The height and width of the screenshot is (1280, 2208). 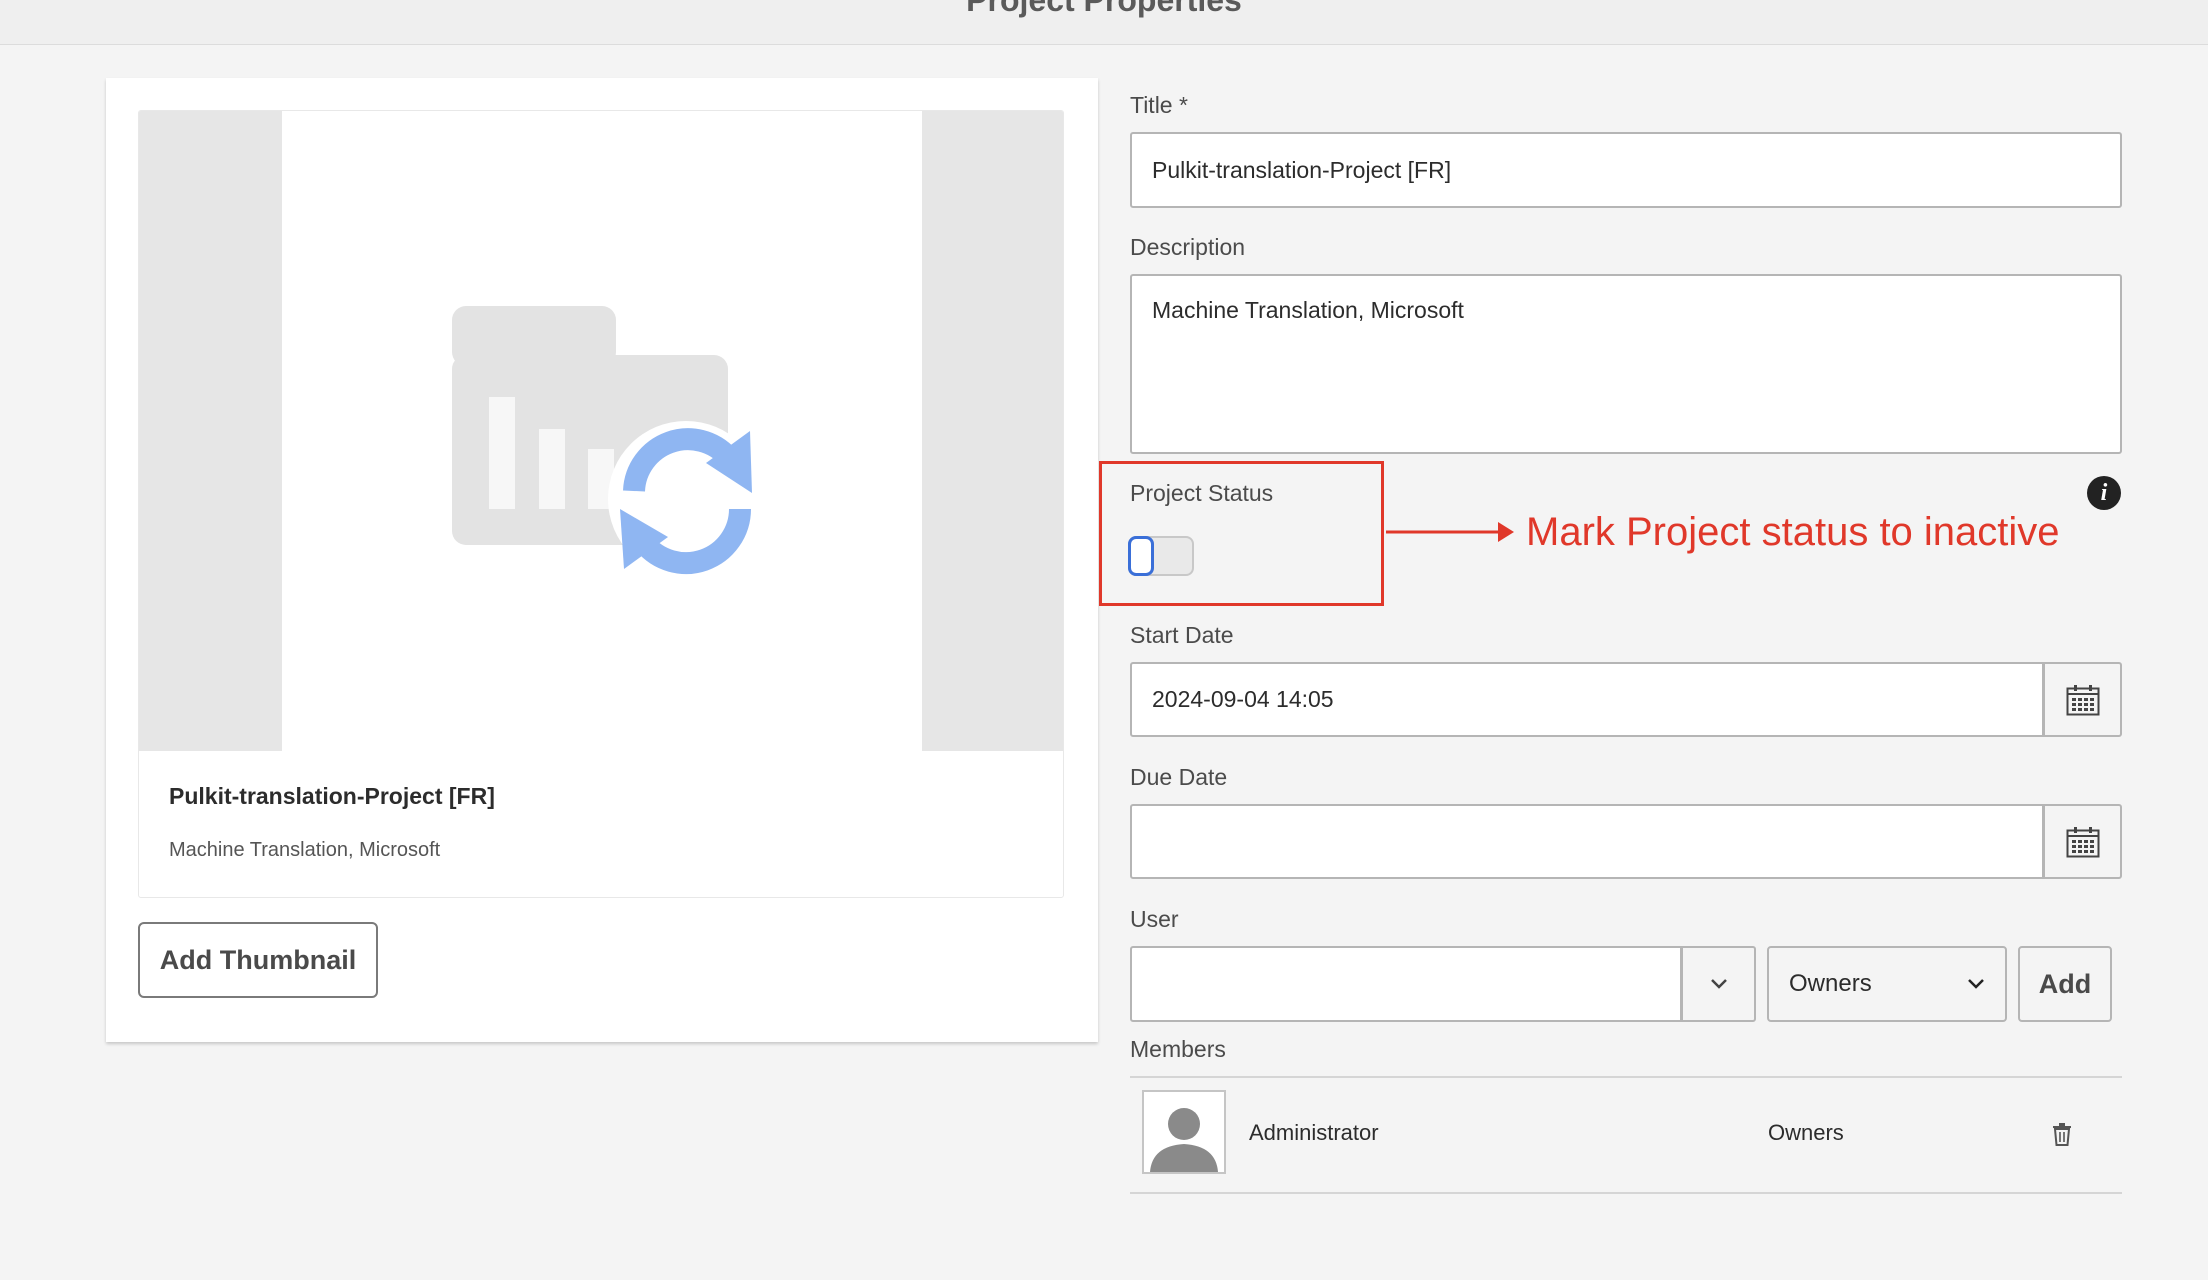 What do you see at coordinates (1154, 919) in the screenshot?
I see `user-label: User` at bounding box center [1154, 919].